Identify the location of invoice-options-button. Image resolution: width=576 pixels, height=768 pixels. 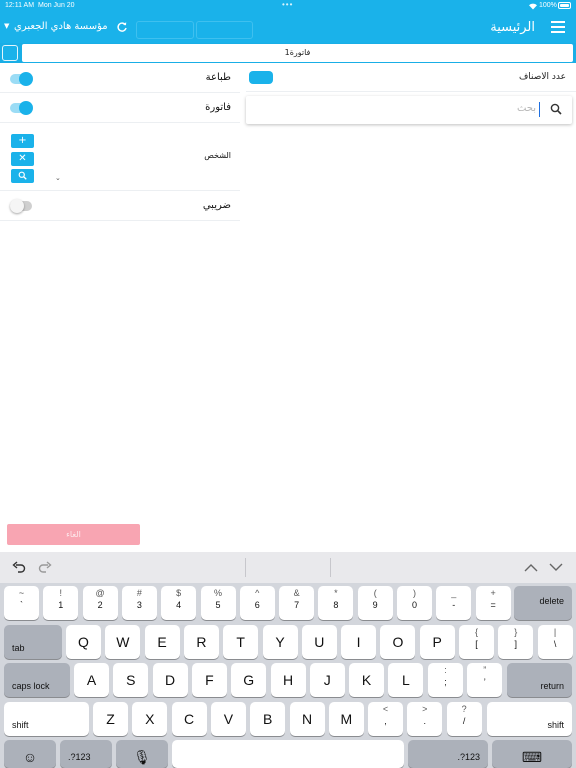
(10, 53).